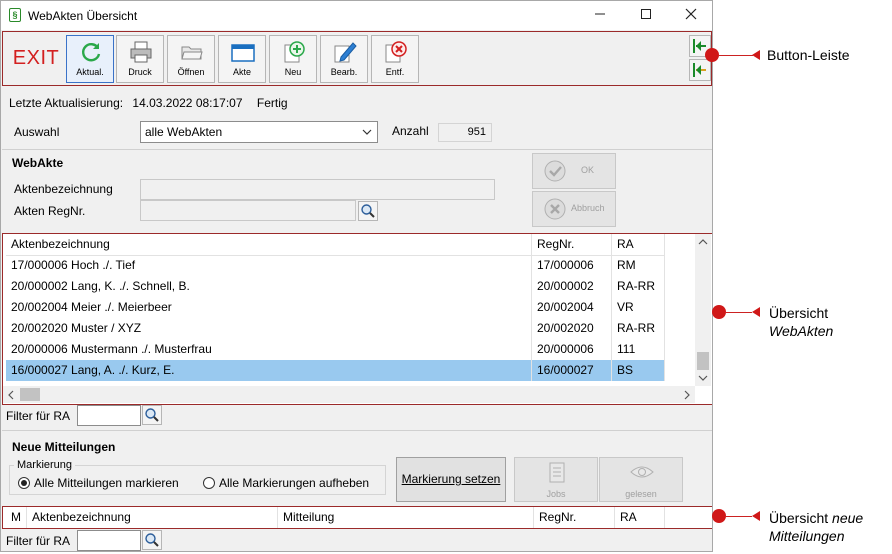  I want to click on file-regnr-field, so click(248, 210).